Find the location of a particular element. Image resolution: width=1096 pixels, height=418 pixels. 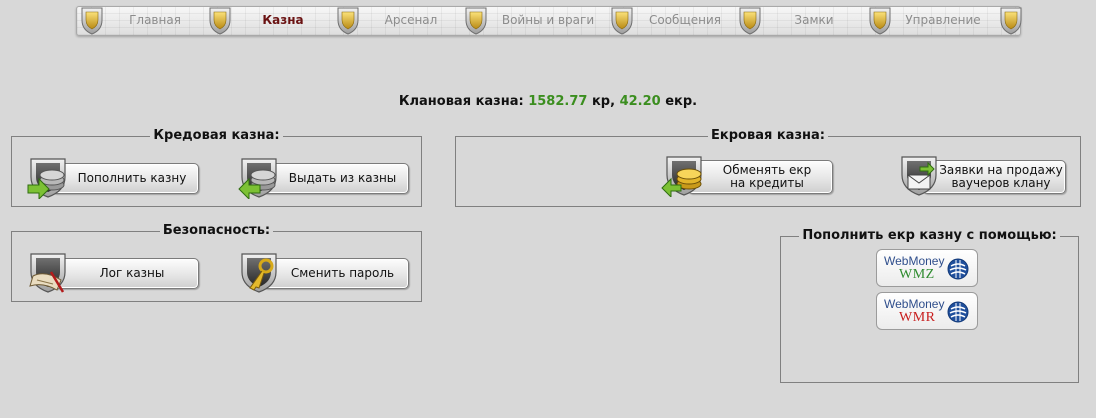

credits-amount: 1582.77 is located at coordinates (558, 101).